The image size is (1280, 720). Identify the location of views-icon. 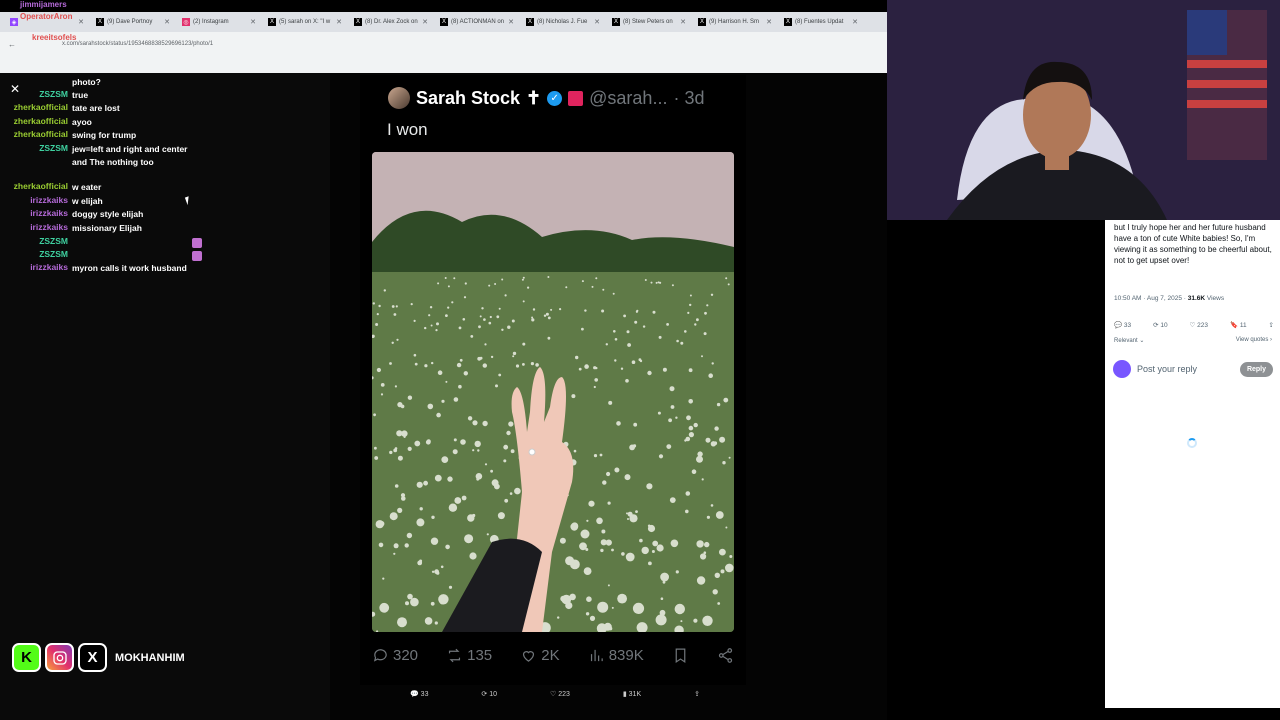
(596, 655).